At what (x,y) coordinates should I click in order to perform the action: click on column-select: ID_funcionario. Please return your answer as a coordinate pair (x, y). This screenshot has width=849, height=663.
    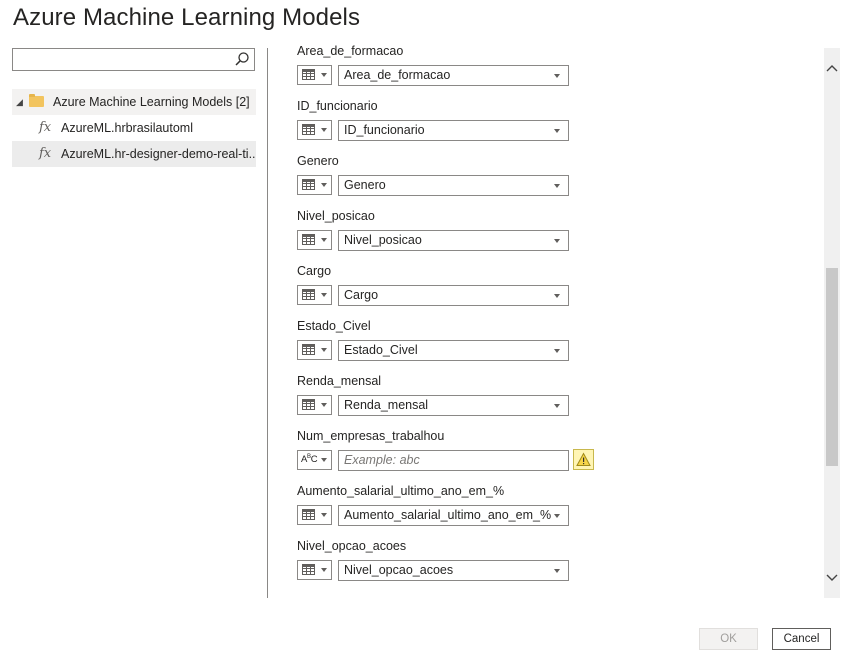
    Looking at the image, I should click on (453, 130).